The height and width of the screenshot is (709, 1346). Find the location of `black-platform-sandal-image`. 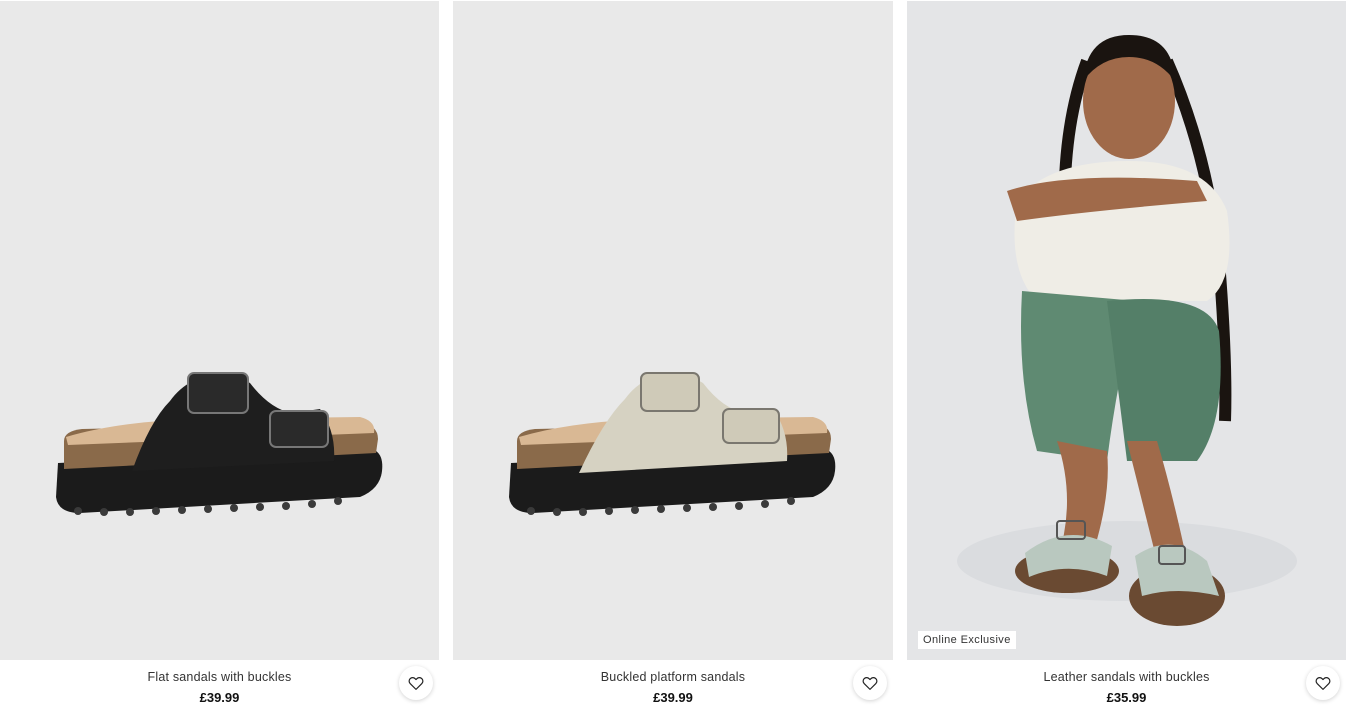

black-platform-sandal-image is located at coordinates (219, 444).